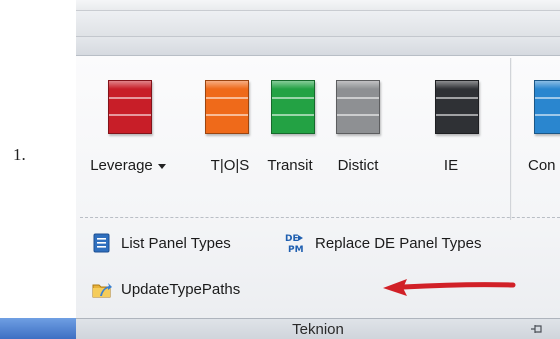  What do you see at coordinates (19, 154) in the screenshot?
I see `step-number: 1.` at bounding box center [19, 154].